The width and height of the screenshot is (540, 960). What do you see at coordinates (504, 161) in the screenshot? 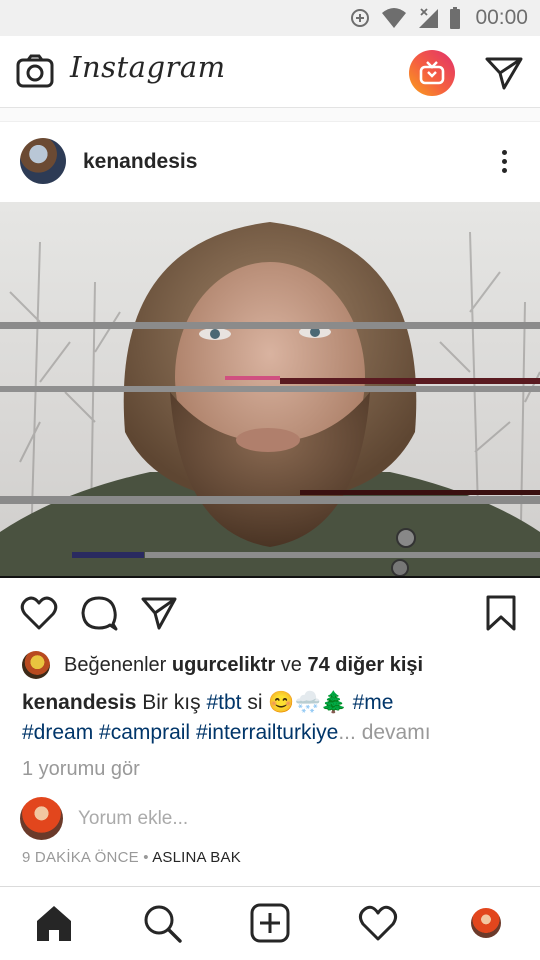
I see `more-options-icon` at bounding box center [504, 161].